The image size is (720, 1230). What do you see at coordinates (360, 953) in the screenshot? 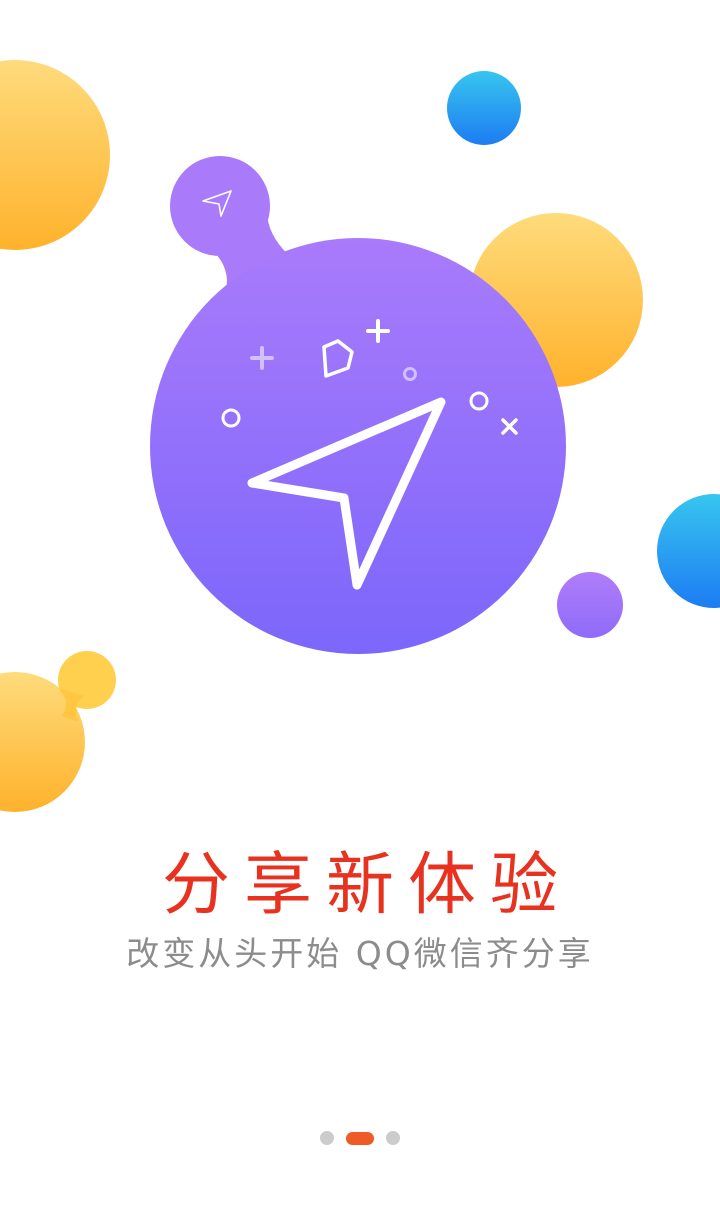
I see `subtitle: 改变从头开始 QQ微信齐分享` at bounding box center [360, 953].